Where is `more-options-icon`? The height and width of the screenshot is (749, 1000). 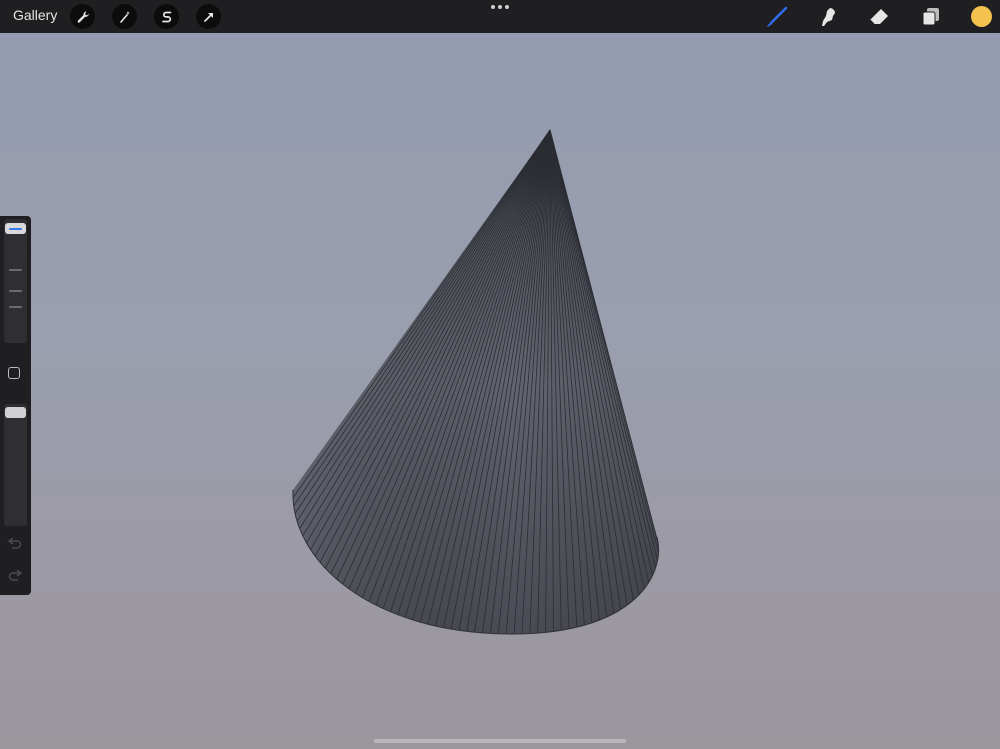 more-options-icon is located at coordinates (500, 9).